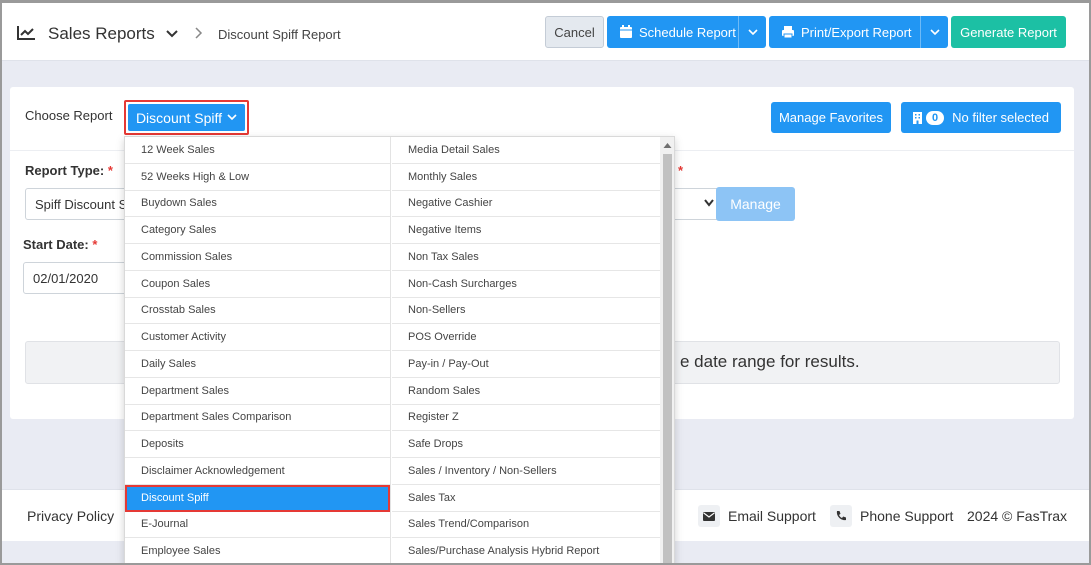  What do you see at coordinates (526, 204) in the screenshot?
I see `dropdown-item: Negative Cashier` at bounding box center [526, 204].